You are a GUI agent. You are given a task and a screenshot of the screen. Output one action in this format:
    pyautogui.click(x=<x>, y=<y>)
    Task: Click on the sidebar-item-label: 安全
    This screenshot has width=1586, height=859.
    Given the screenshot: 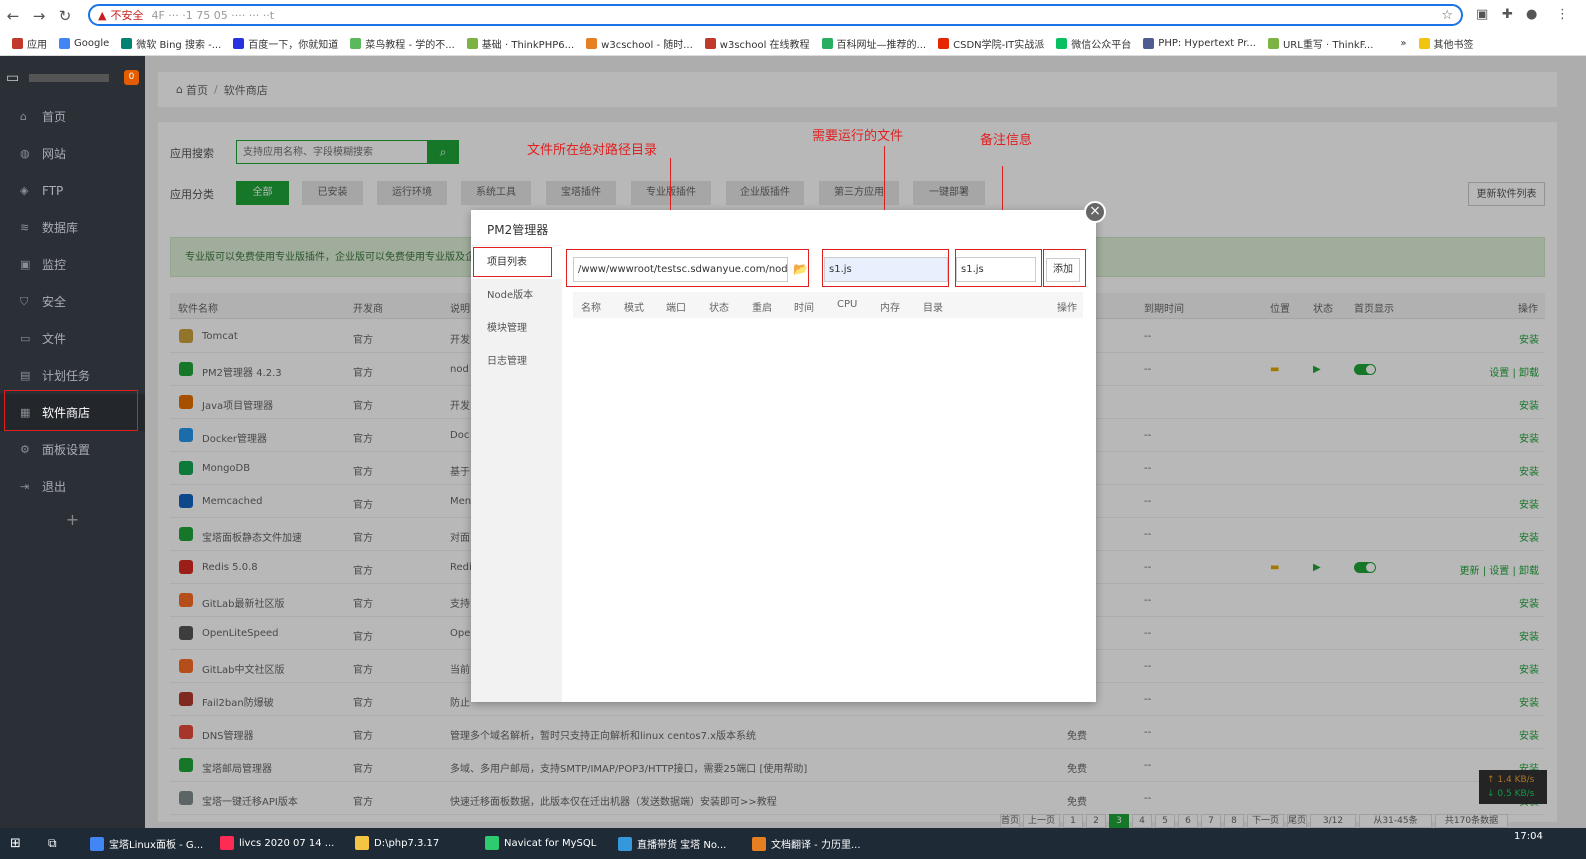 What is the action you would take?
    pyautogui.click(x=54, y=302)
    